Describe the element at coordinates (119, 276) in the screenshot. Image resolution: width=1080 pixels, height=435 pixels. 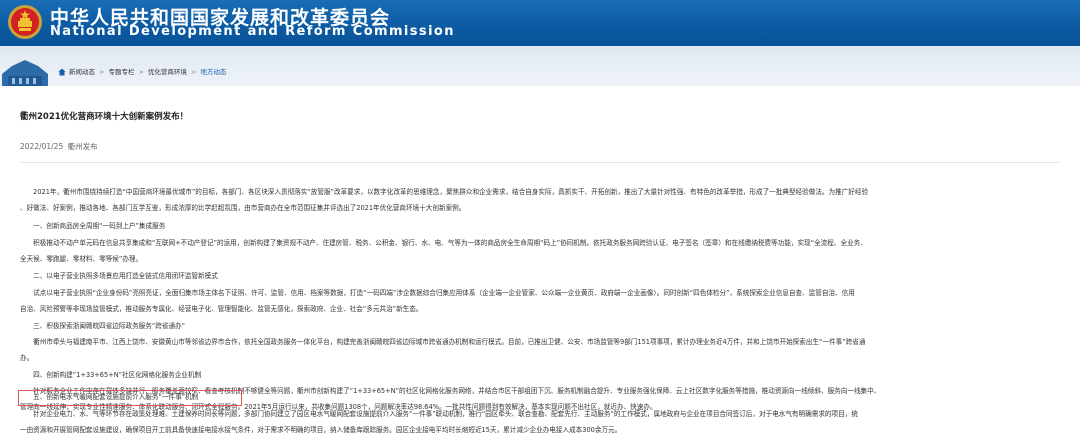
I see `body-line: 二、以电子营业执照多场景应用打造全链式信用闭环监管新模式` at that location.